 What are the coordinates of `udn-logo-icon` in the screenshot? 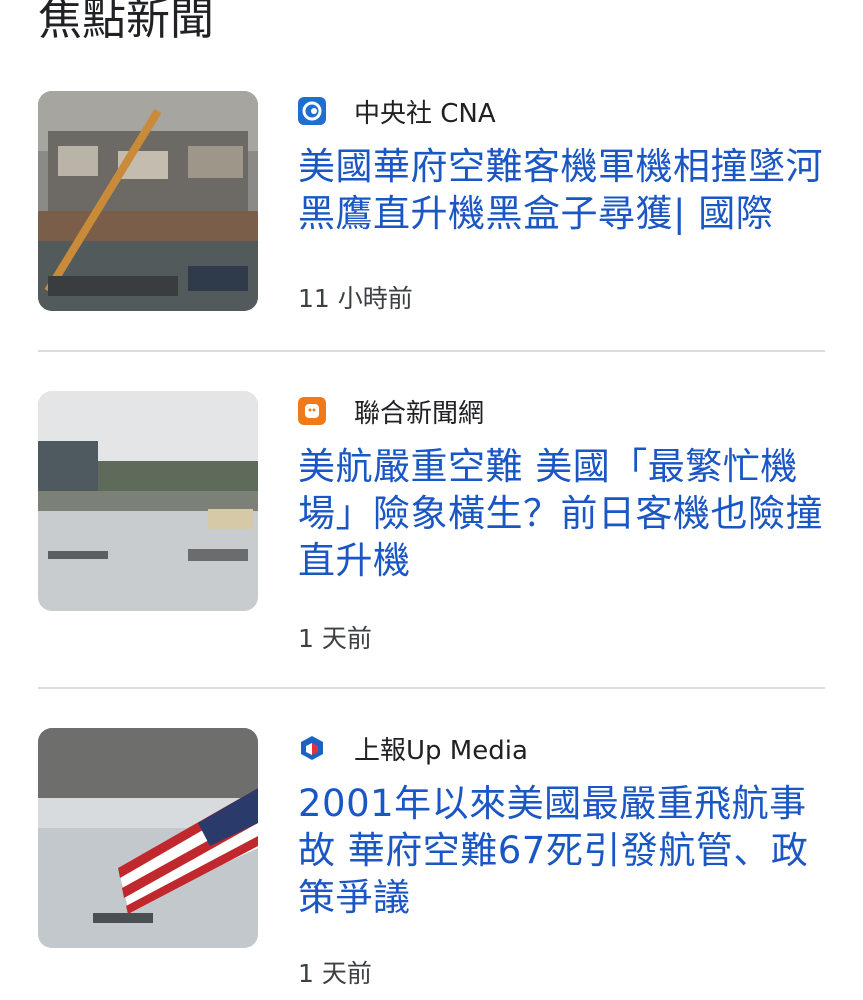 It's located at (312, 411).